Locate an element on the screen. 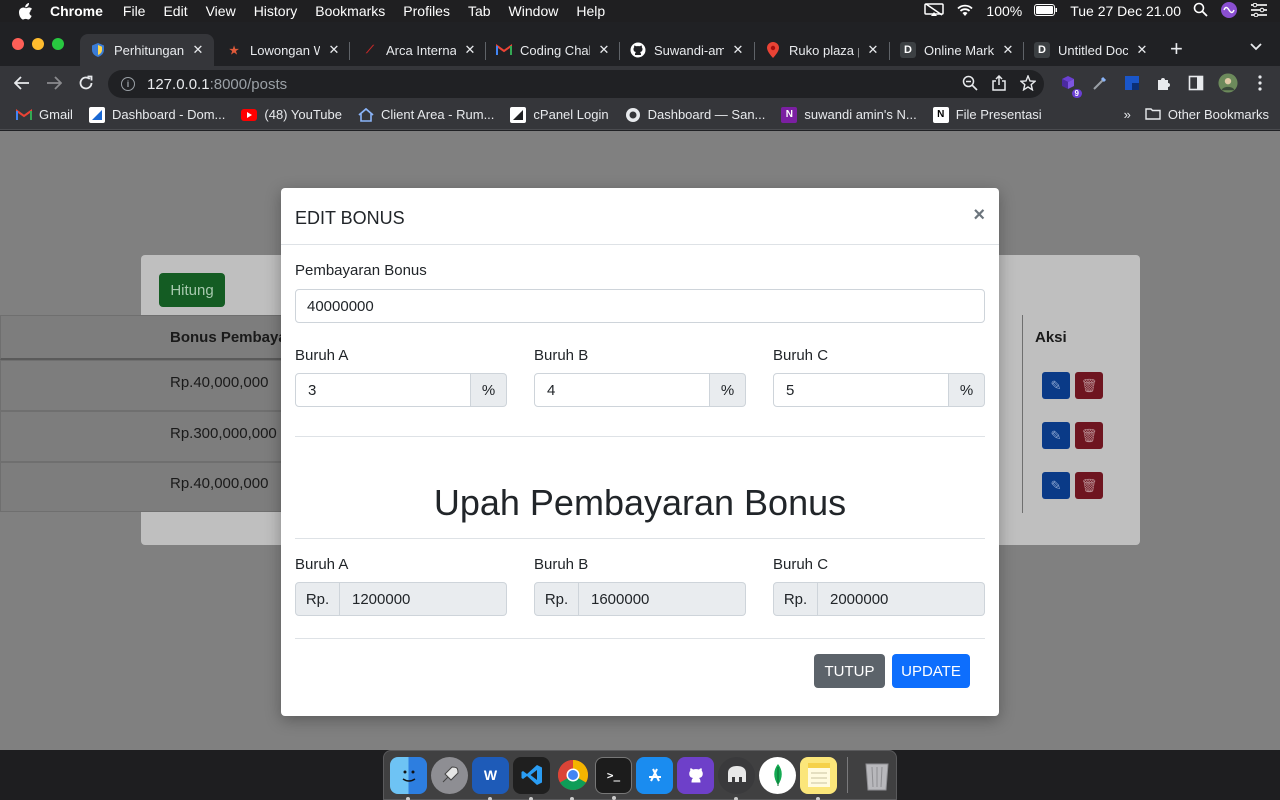 The image size is (1280, 800). menu-help: Help is located at coordinates (590, 11).